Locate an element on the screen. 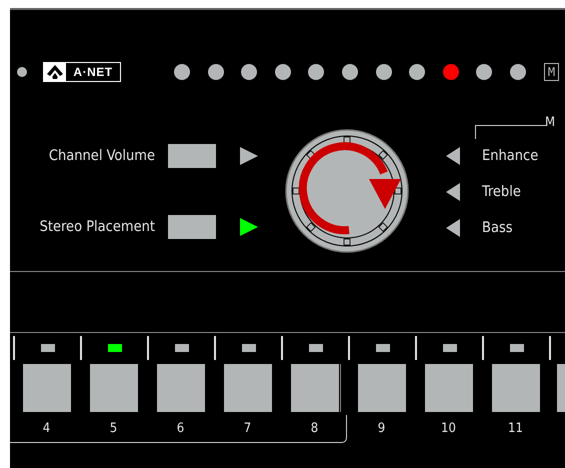 The width and height of the screenshot is (565, 468). control-label: Bass is located at coordinates (497, 228).